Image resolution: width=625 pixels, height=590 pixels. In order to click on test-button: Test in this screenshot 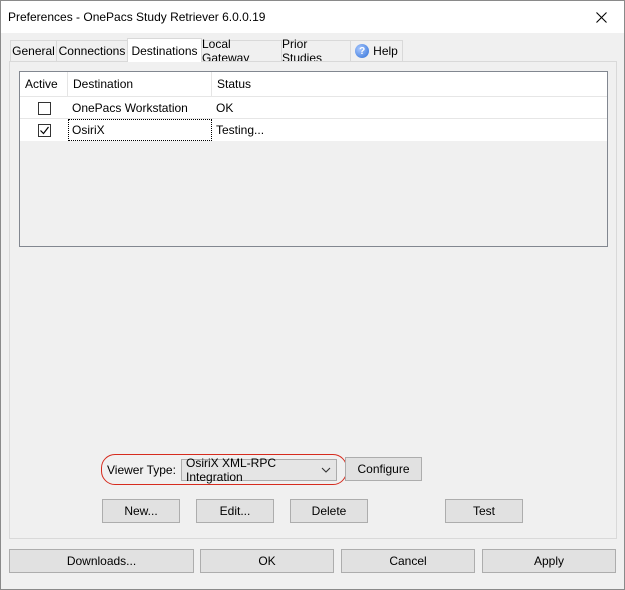, I will do `click(484, 511)`.